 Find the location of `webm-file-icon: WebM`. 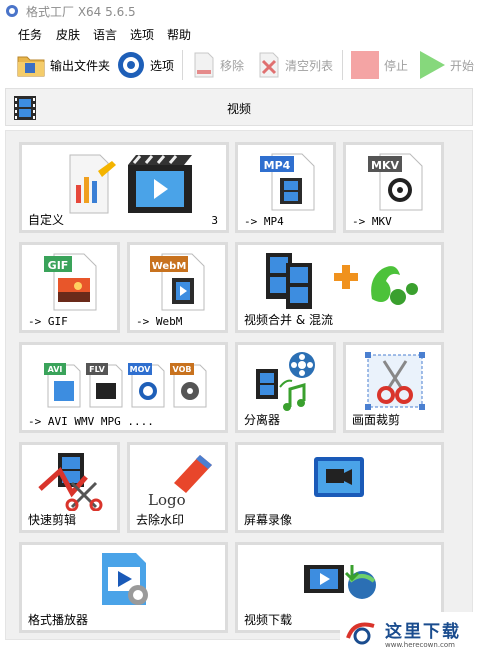

webm-file-icon: WebM is located at coordinates (177, 282).